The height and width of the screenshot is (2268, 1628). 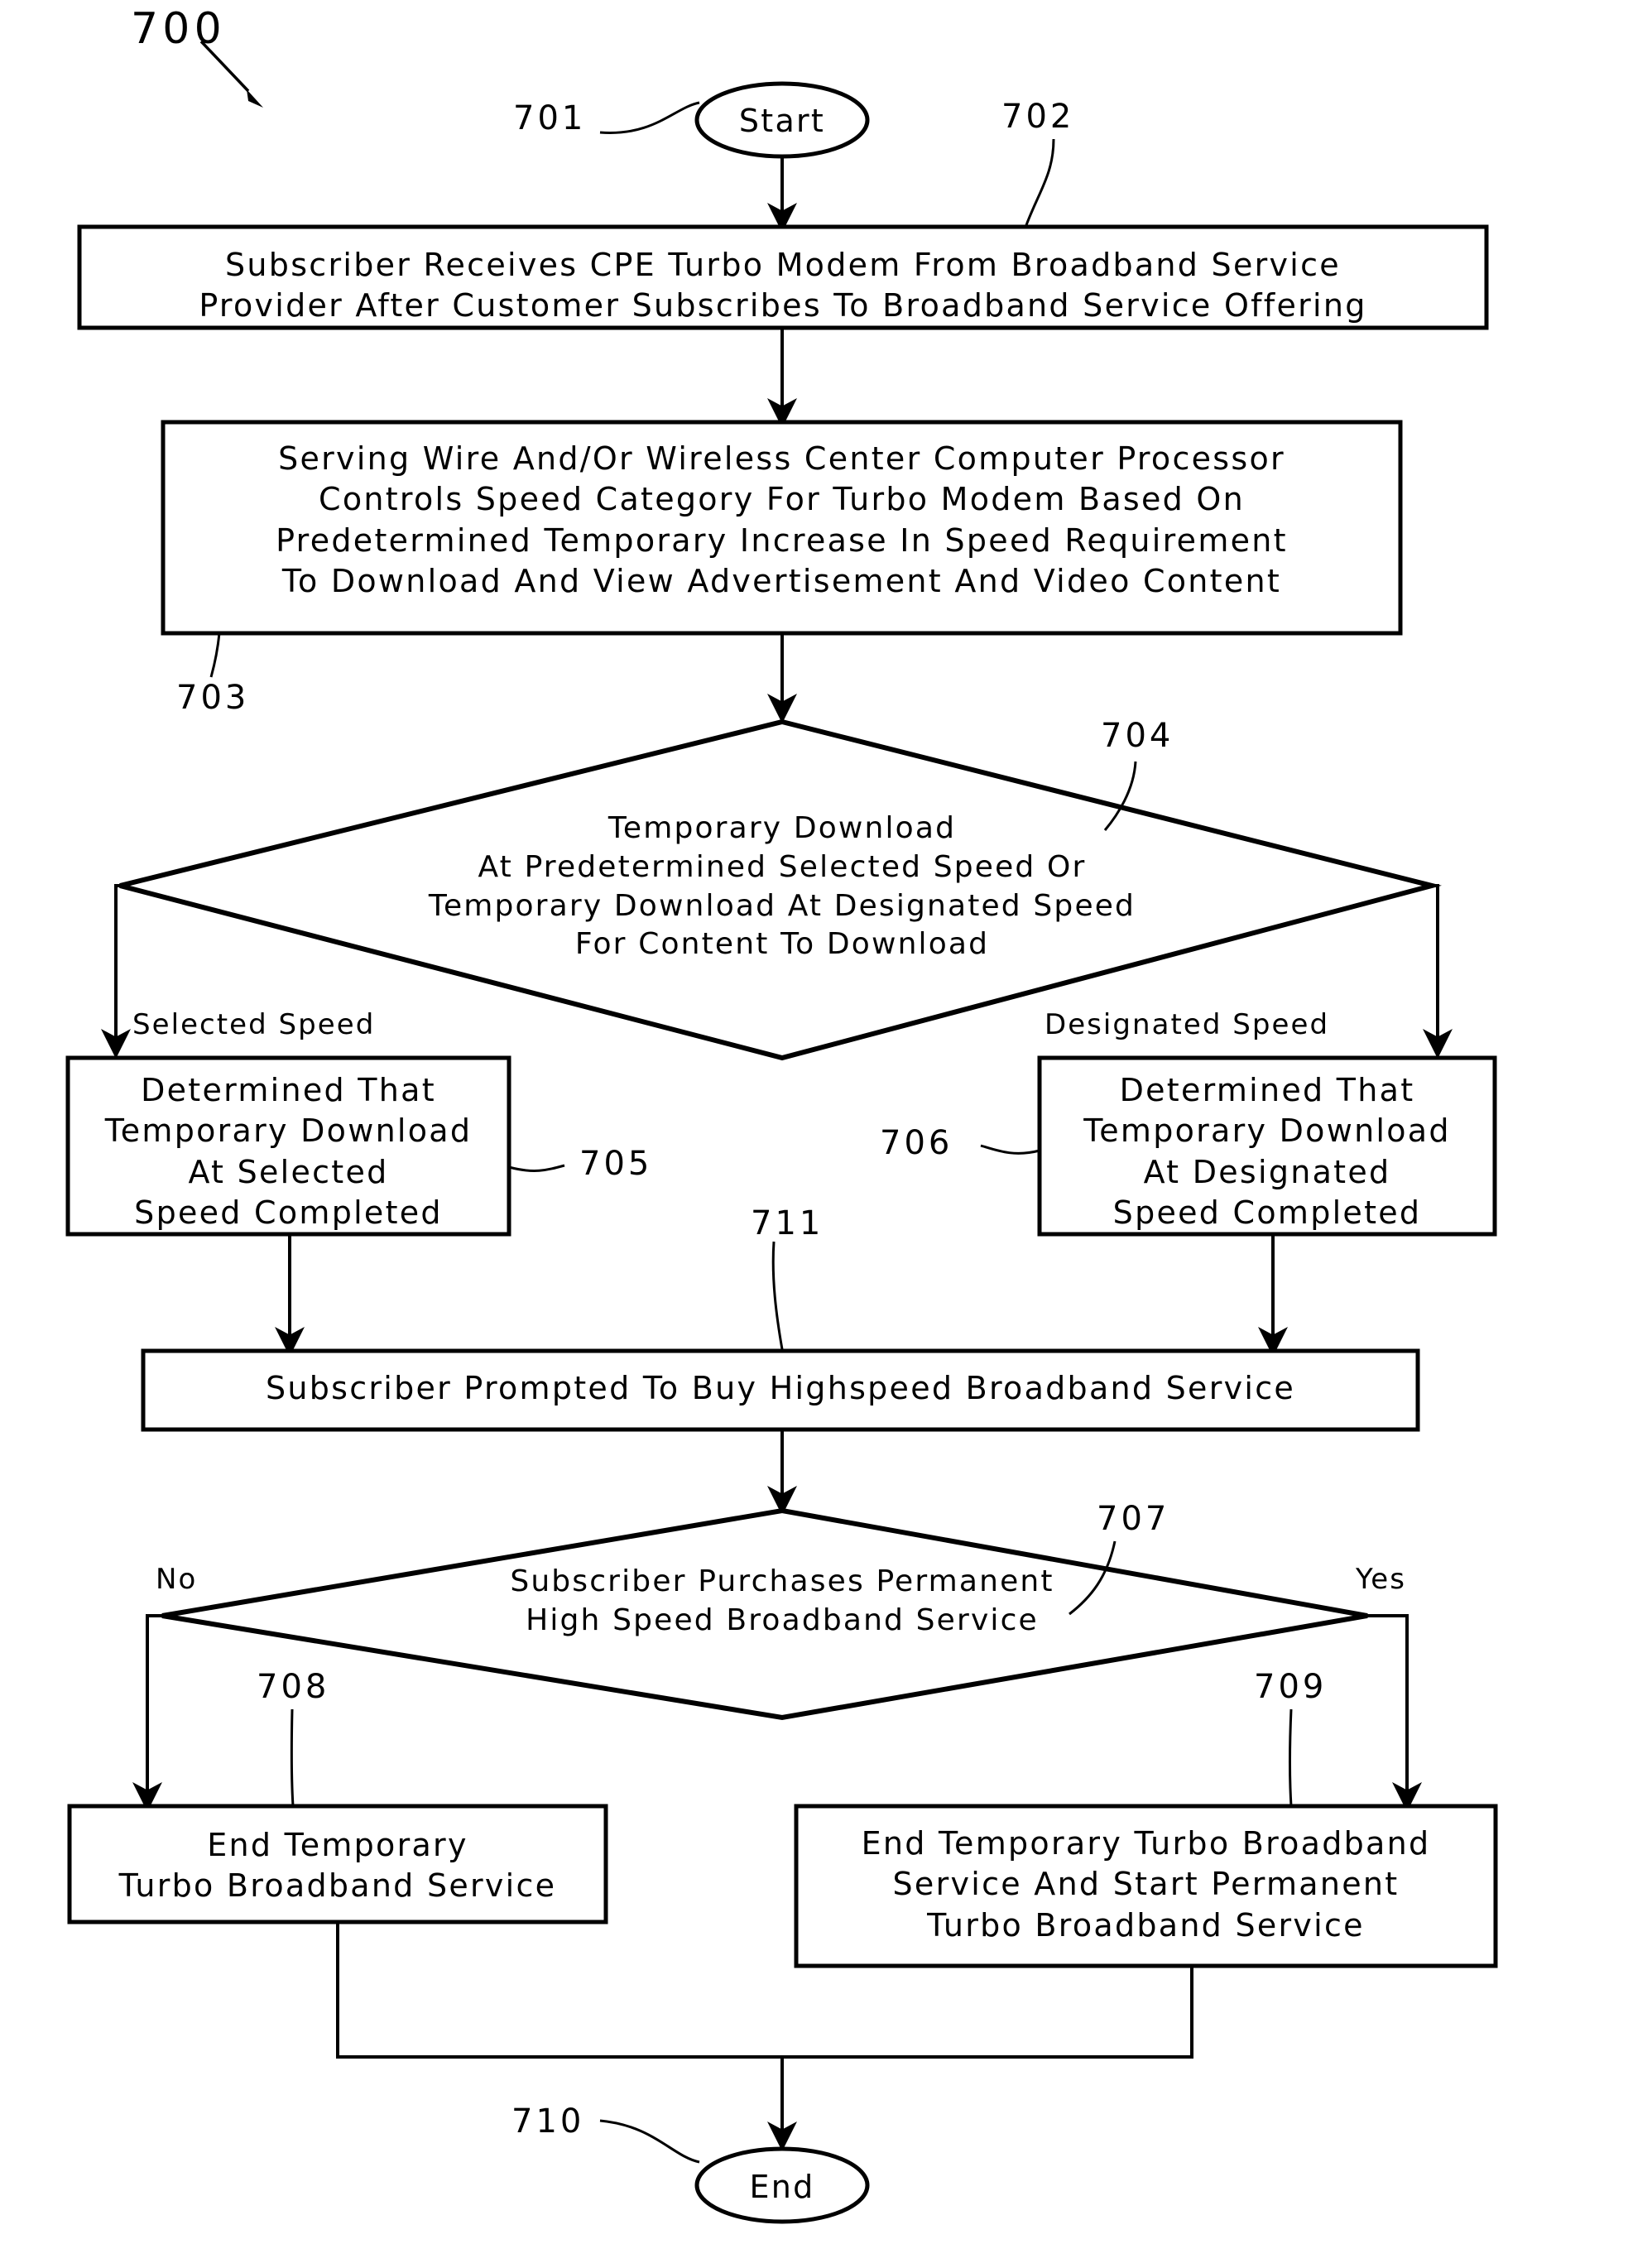 What do you see at coordinates (254, 1024) in the screenshot?
I see `edge-label-selected-speed: Selected Speed` at bounding box center [254, 1024].